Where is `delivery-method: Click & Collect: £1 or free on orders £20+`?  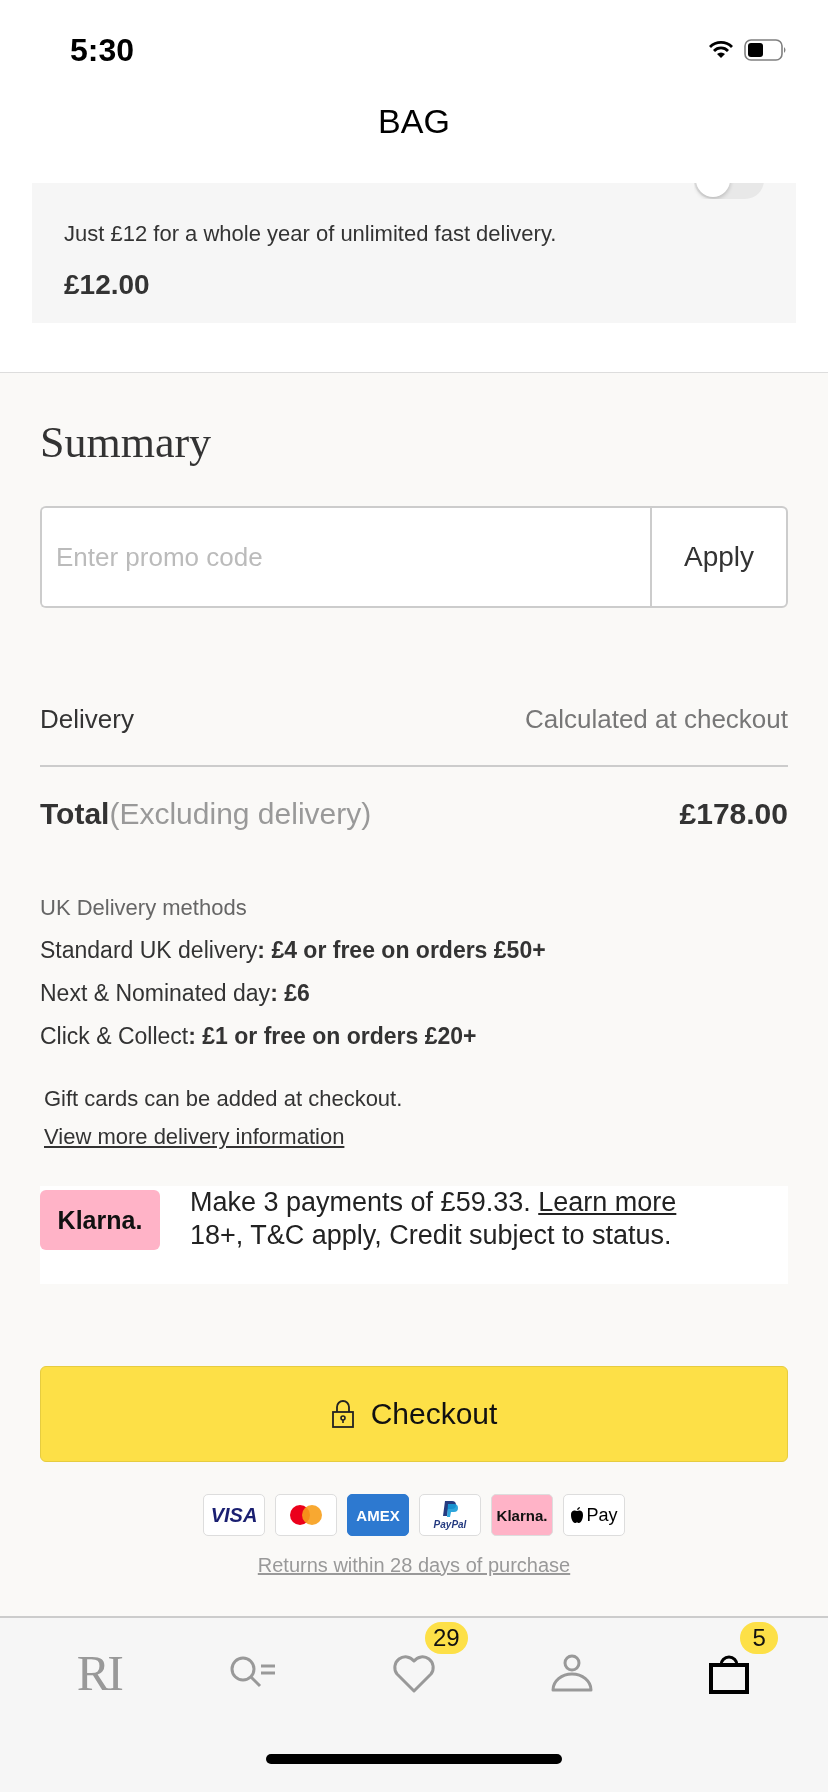 delivery-method: Click & Collect: £1 or free on orders £20+ is located at coordinates (259, 1036).